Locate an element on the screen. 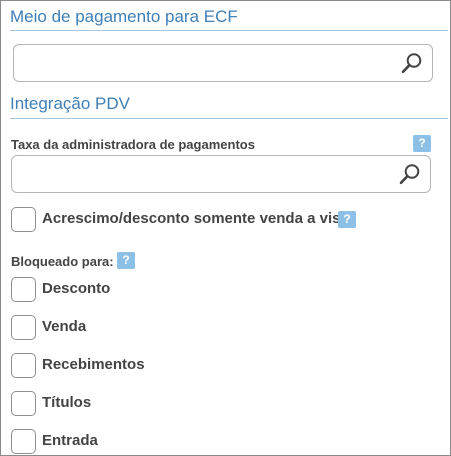 Image resolution: width=451 pixels, height=456 pixels. desconto-checkbox is located at coordinates (23, 289).